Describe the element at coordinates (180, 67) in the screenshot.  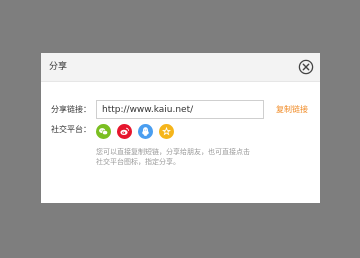
I see `dialog-header: 分享` at that location.